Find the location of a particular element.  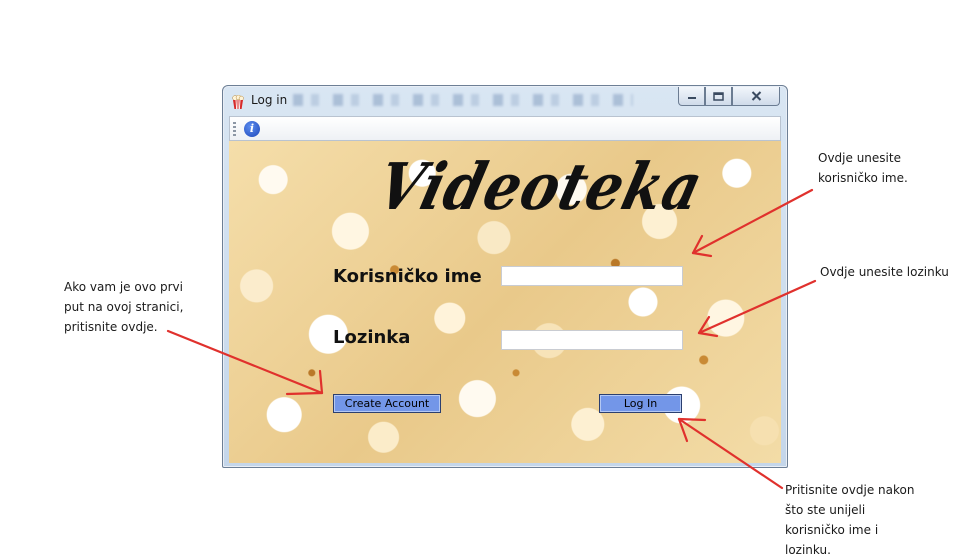

tool-strip: i is located at coordinates (505, 128).